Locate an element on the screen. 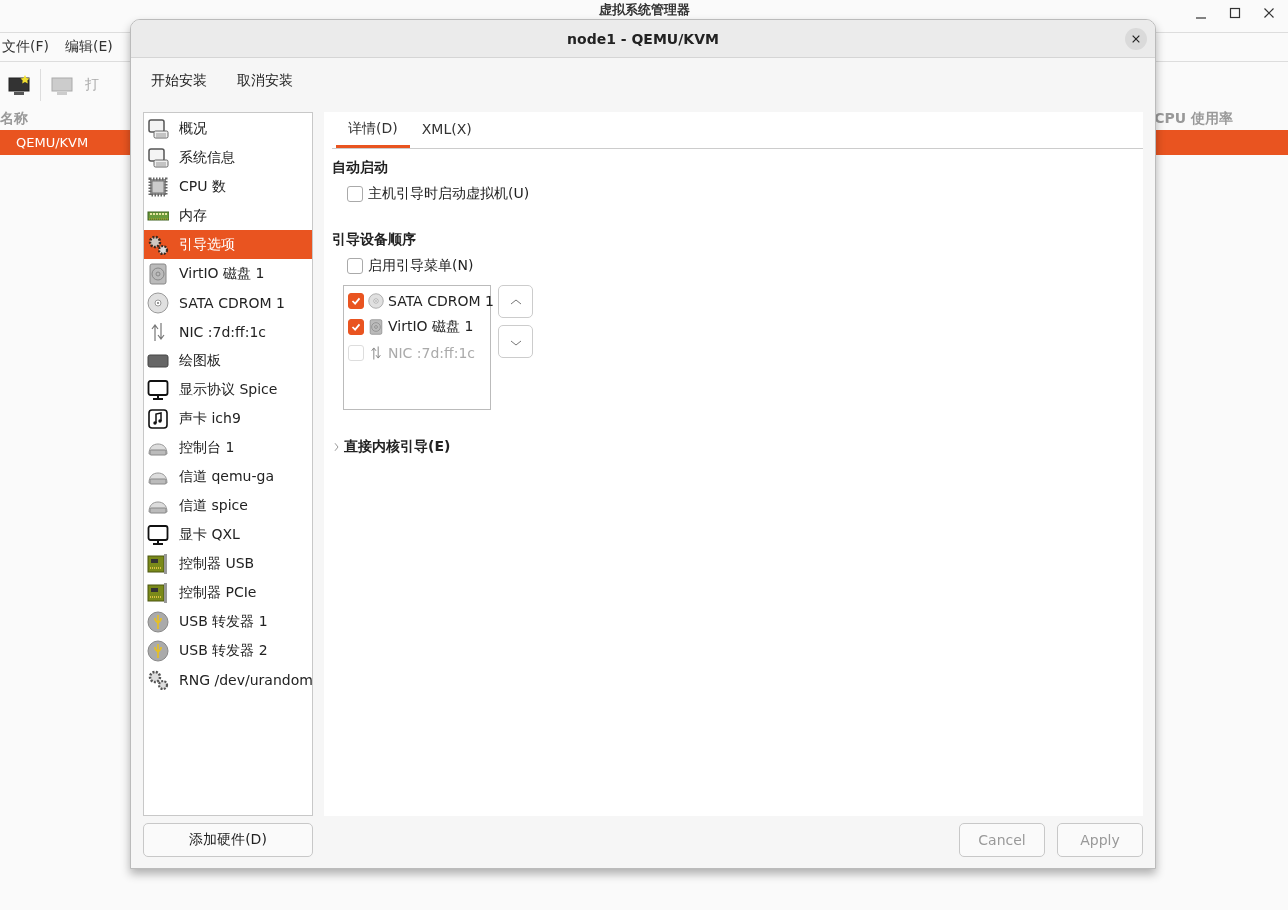  table-cell: QEMU/KVM is located at coordinates (52, 142).